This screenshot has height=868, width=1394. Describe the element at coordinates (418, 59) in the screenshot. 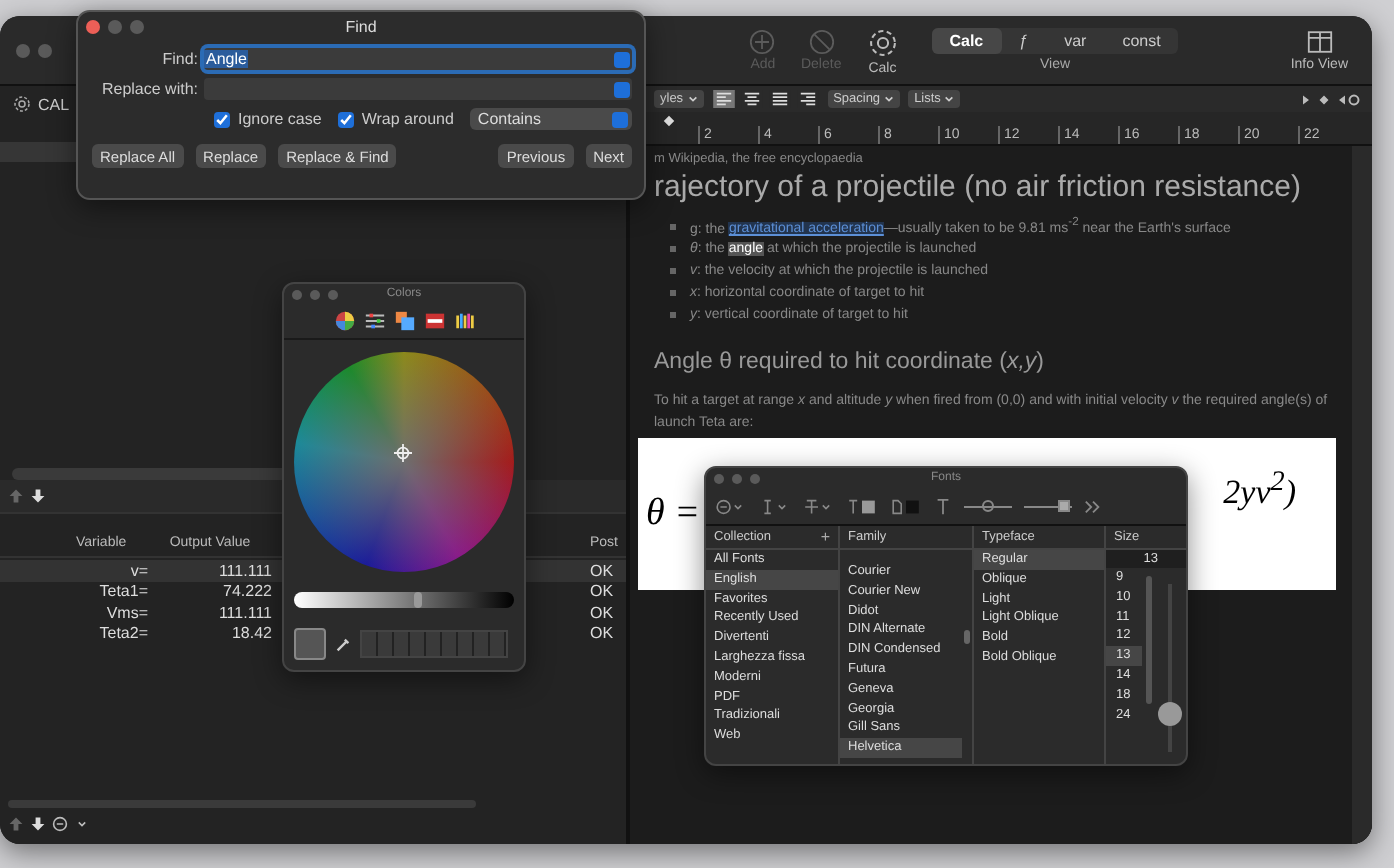

I see `find-field: Angle` at that location.